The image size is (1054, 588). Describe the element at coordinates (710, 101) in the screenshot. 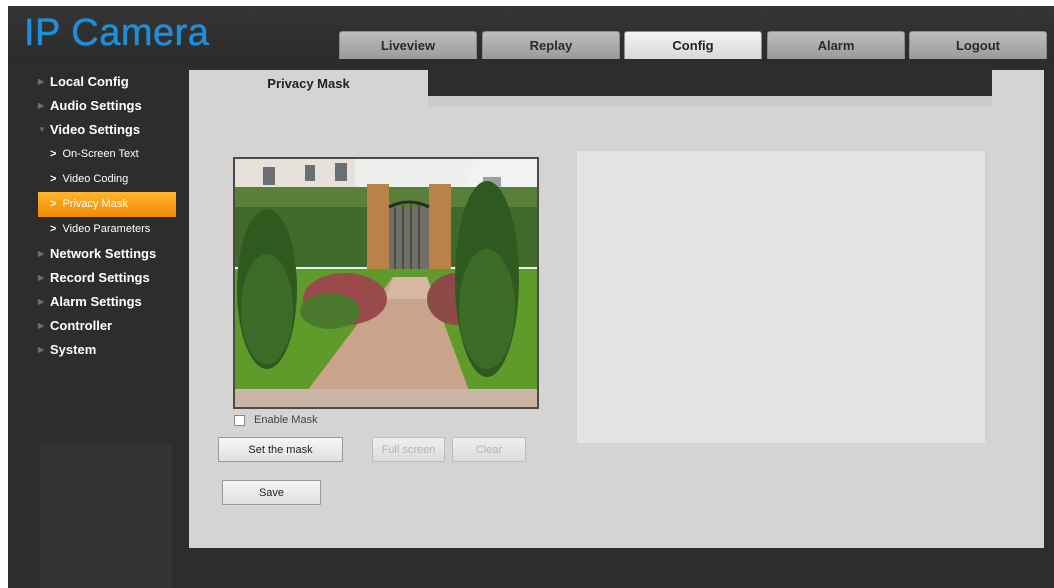

I see `divider` at that location.